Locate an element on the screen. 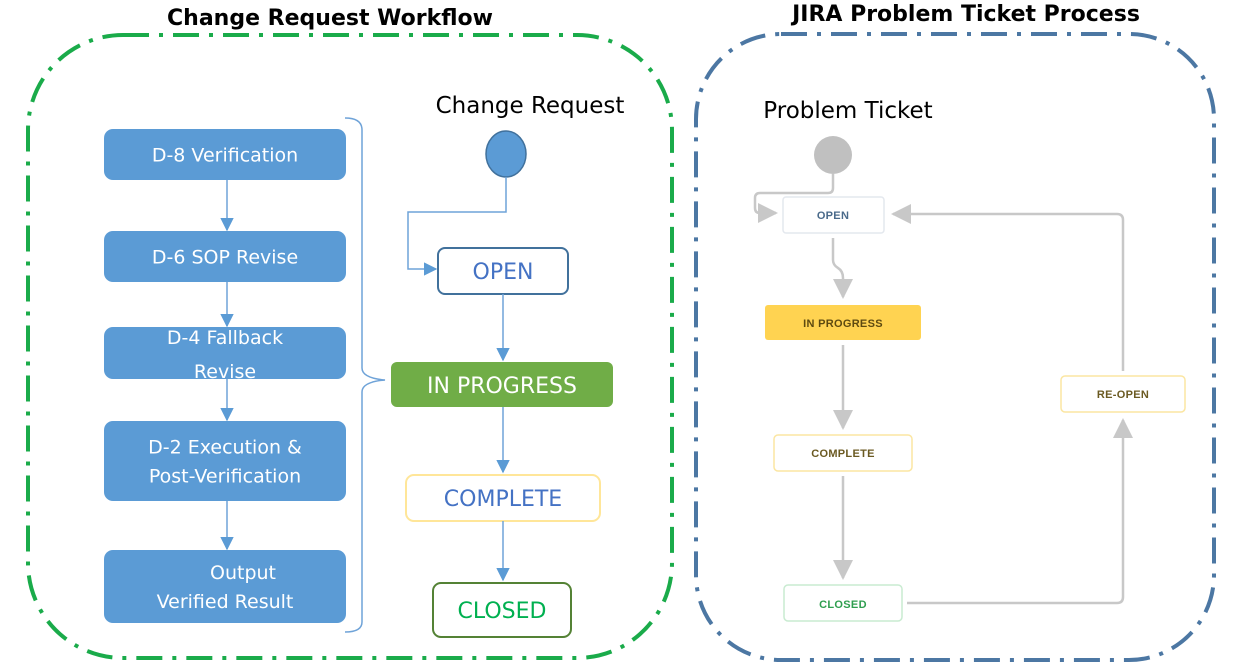  cr-state-closed-label: CLOSED is located at coordinates (502, 611).